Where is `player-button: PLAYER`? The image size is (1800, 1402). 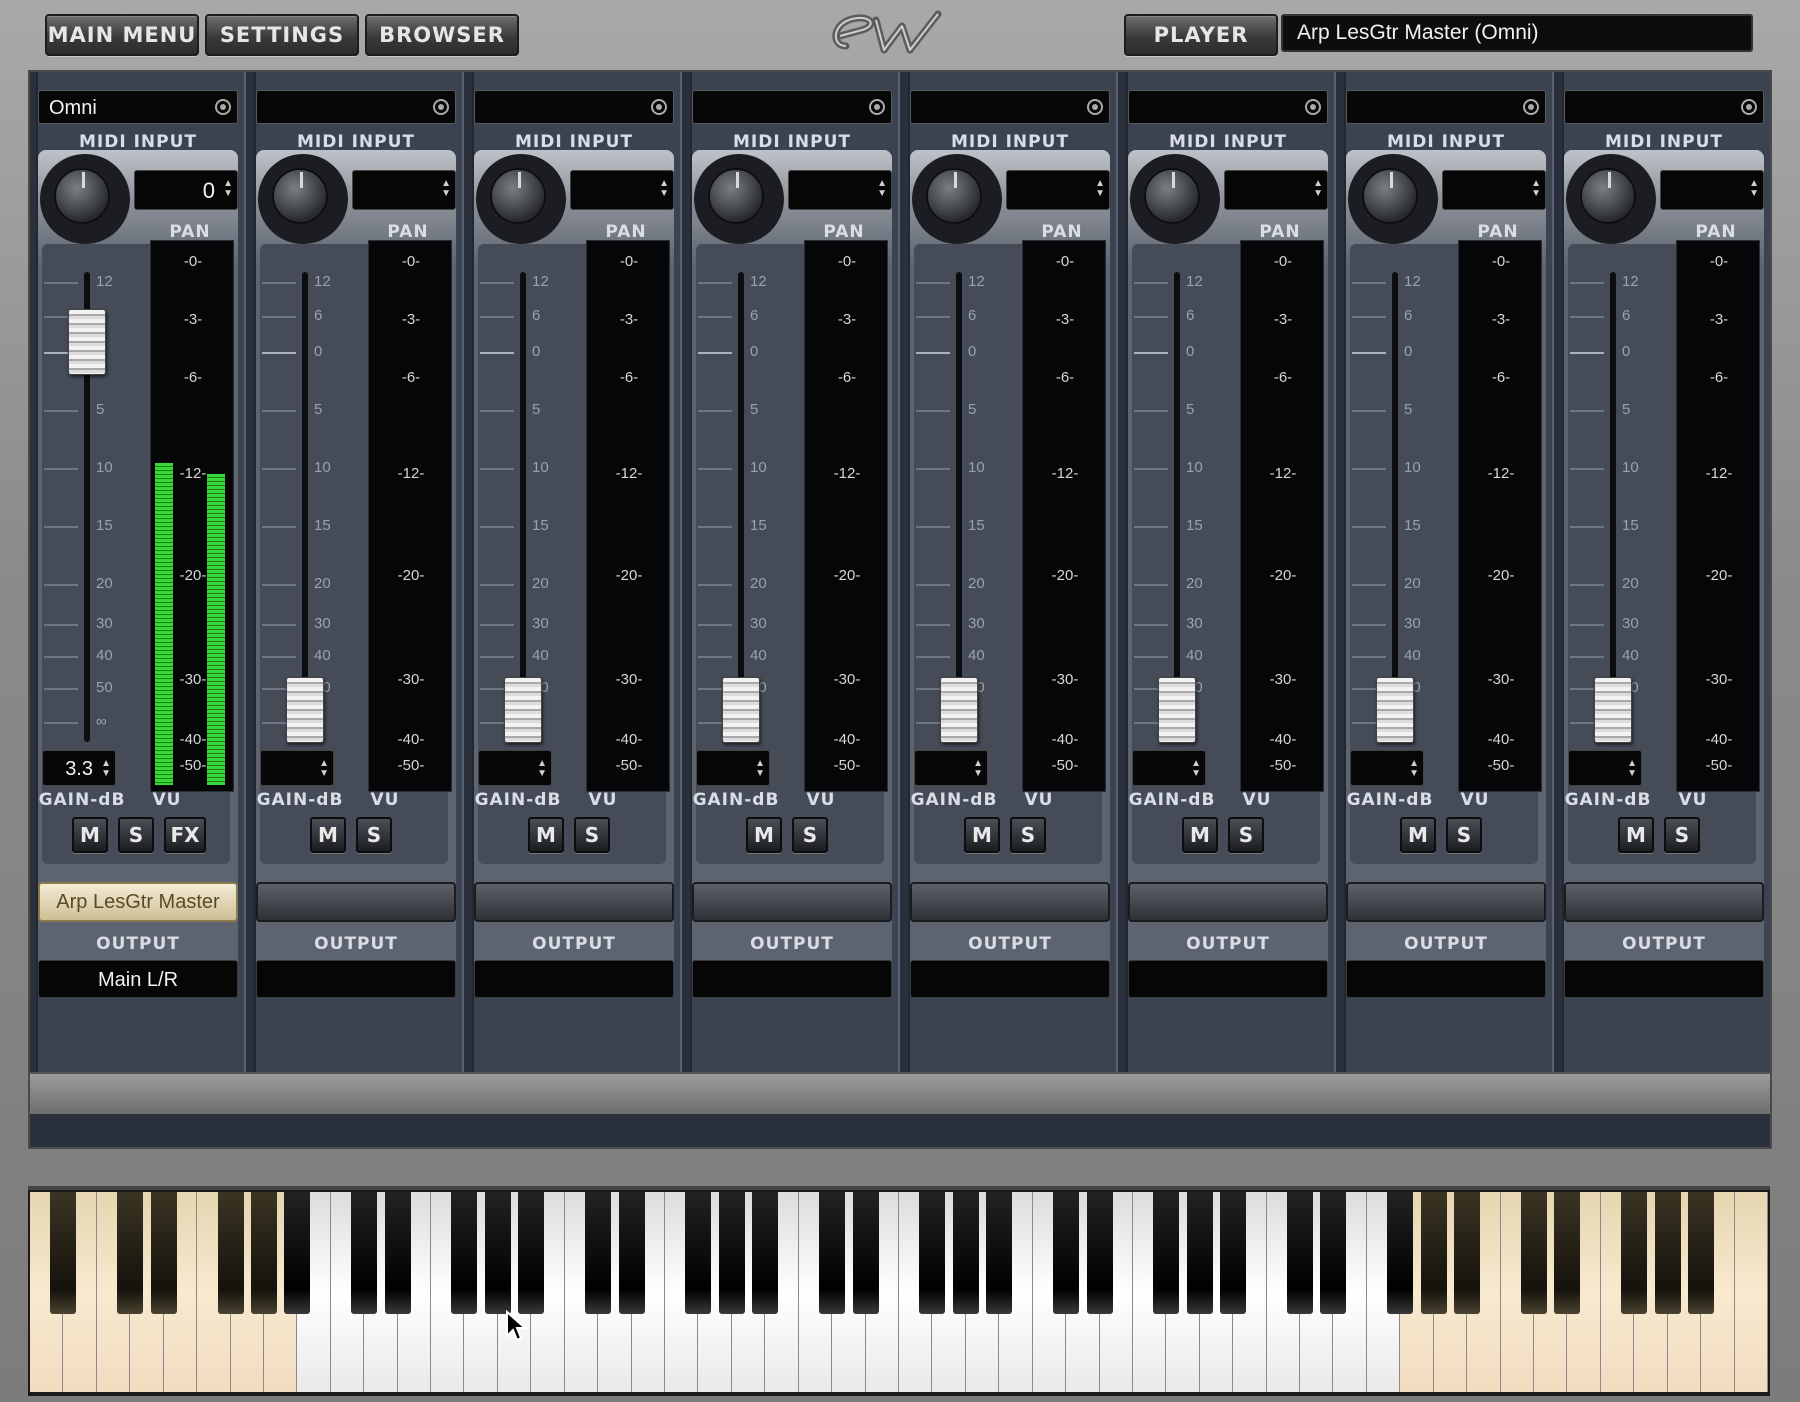 player-button: PLAYER is located at coordinates (1201, 35).